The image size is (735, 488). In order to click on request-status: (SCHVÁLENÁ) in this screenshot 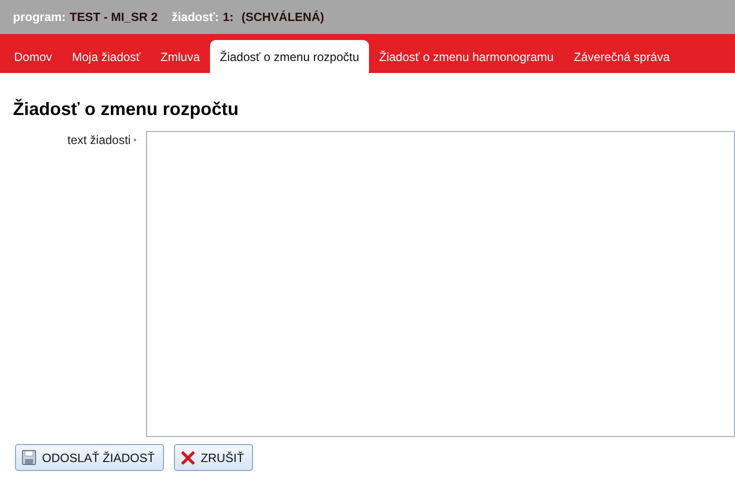, I will do `click(282, 17)`.